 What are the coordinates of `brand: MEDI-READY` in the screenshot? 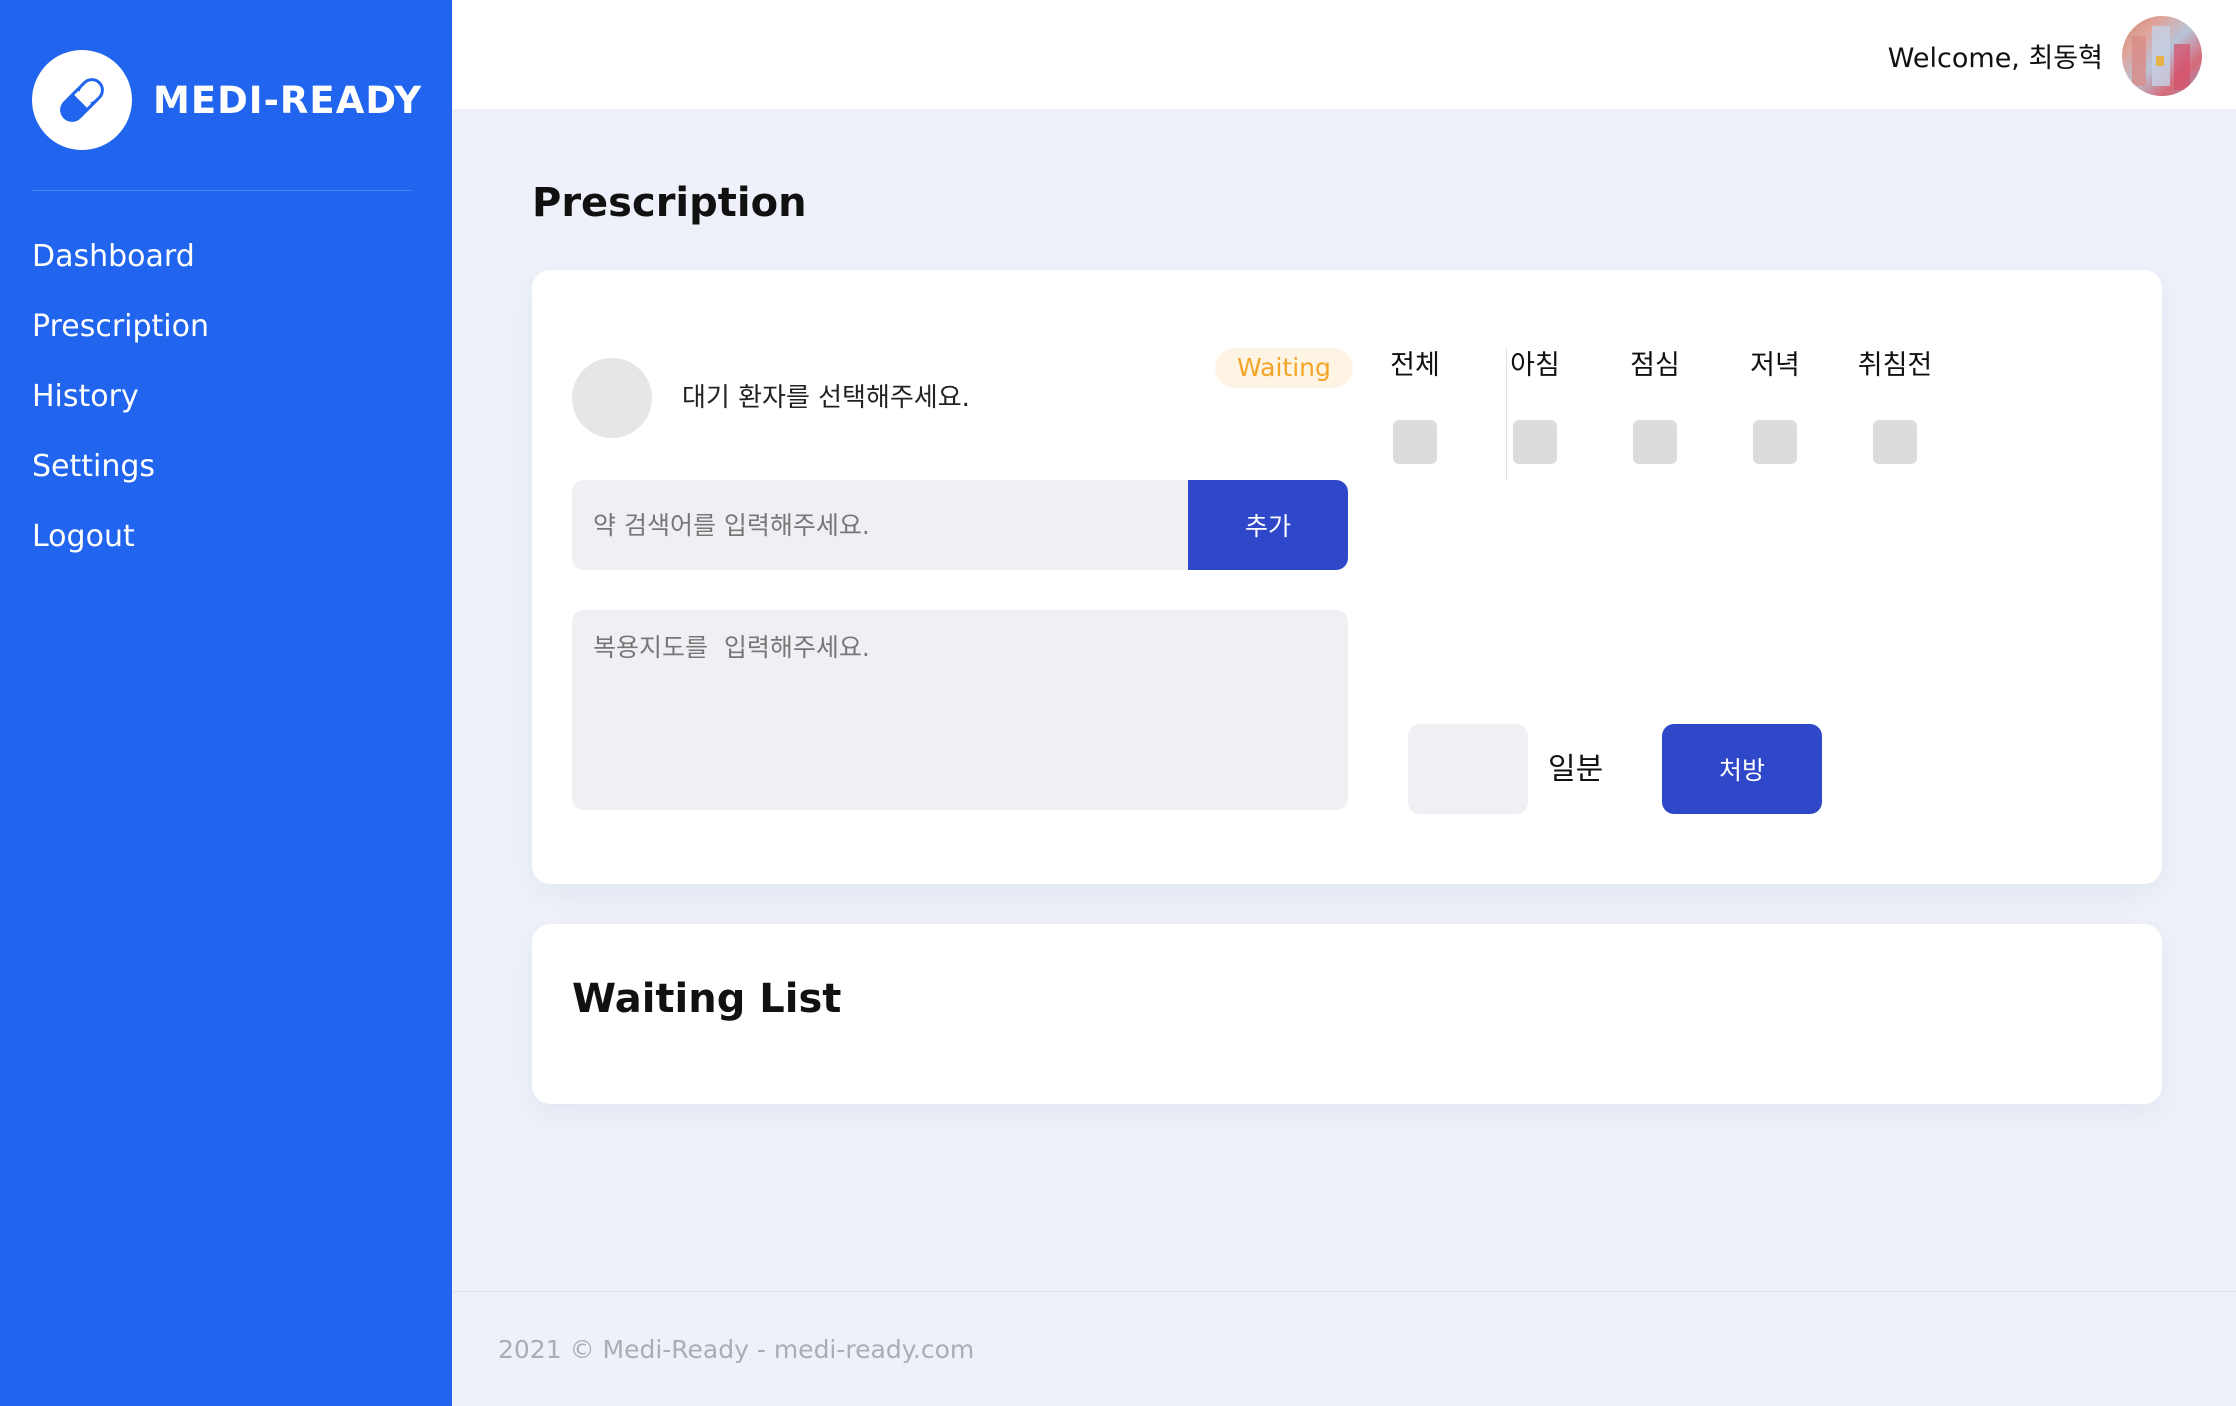 It's located at (227, 100).